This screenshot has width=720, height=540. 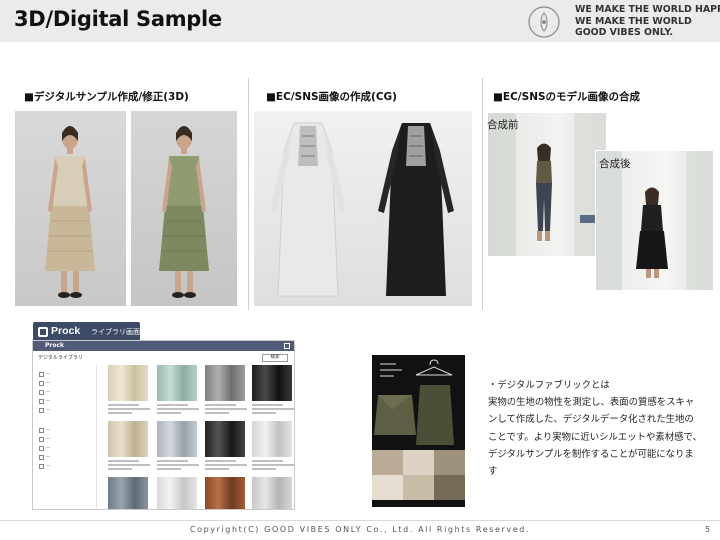 I want to click on tagline-line: GOOD VIBES ONLY., so click(x=624, y=32).